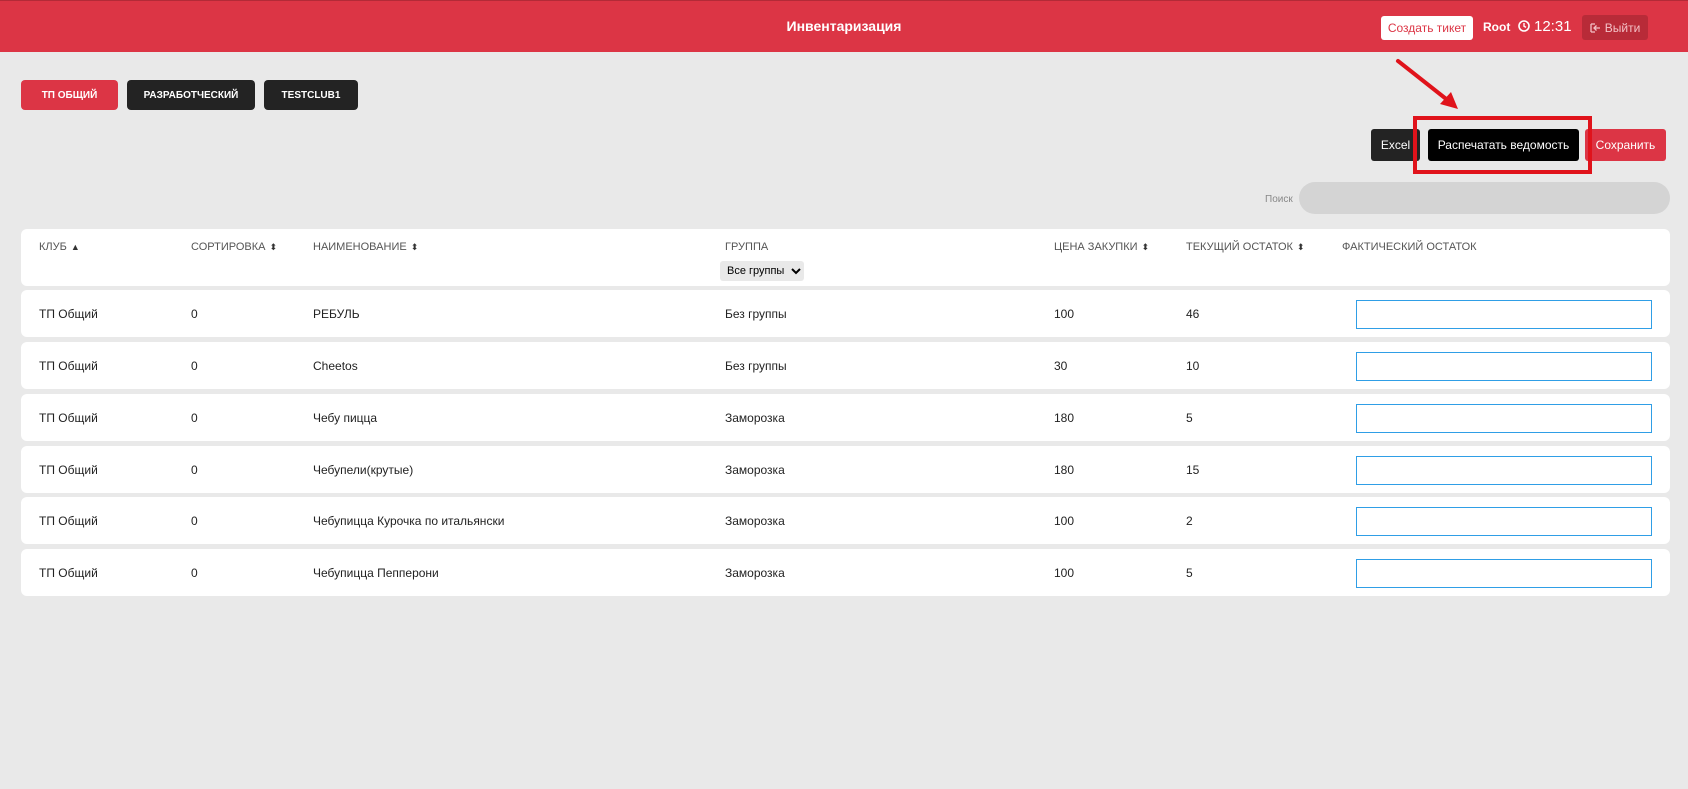 Image resolution: width=1688 pixels, height=789 pixels. Describe the element at coordinates (1193, 469) in the screenshot. I see `cell-stock: 15` at that location.